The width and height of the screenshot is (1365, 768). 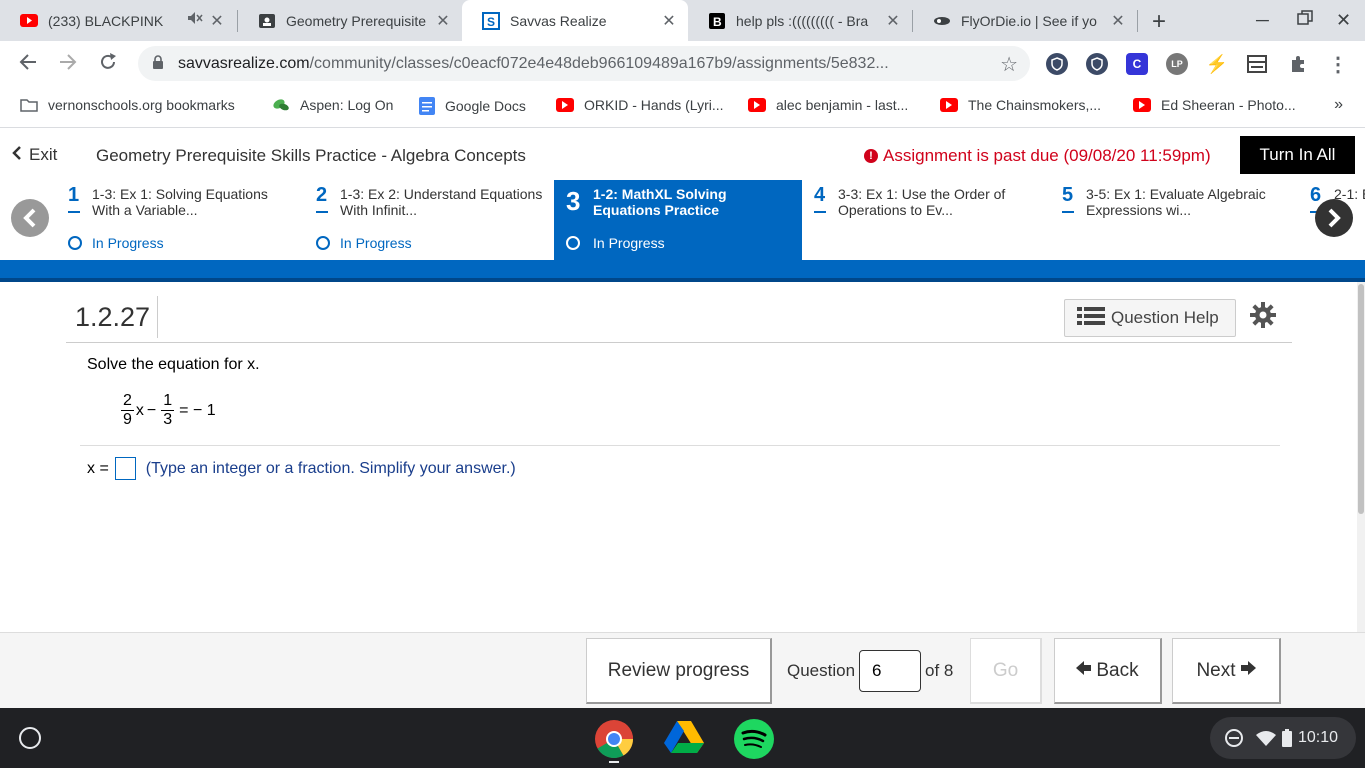 I want to click on fraction: 2 9, so click(x=127, y=410).